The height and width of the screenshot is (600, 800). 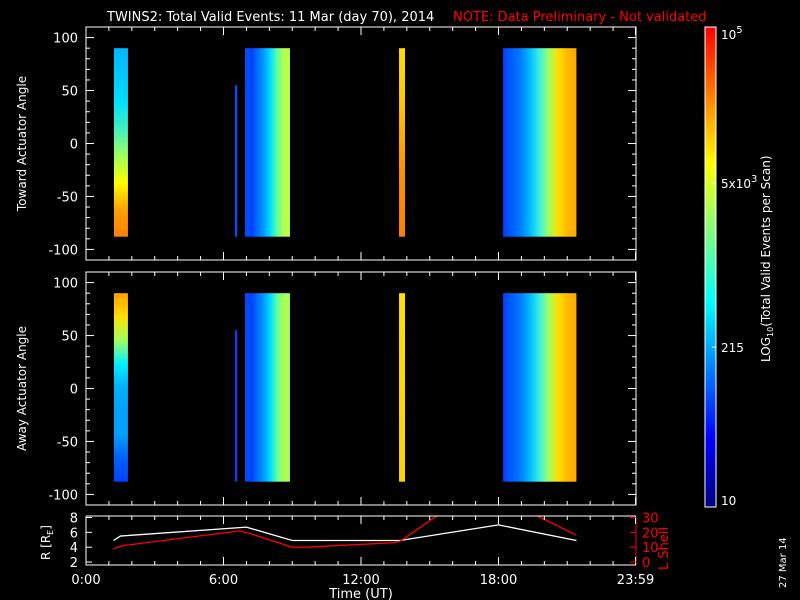 I want to click on colorbar-tick-label: 105, so click(x=732, y=33).